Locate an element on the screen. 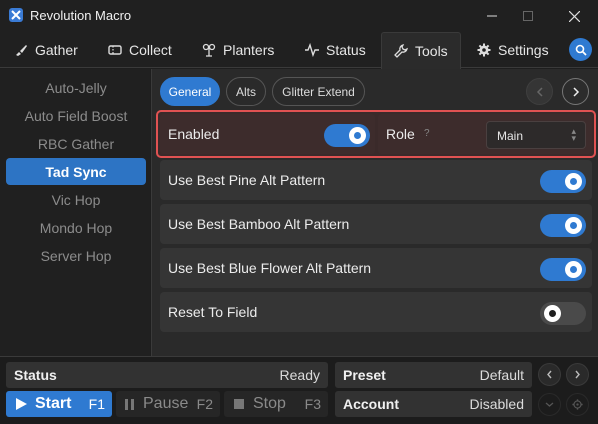 The image size is (598, 424). tab-planters-label: Planters is located at coordinates (249, 50).